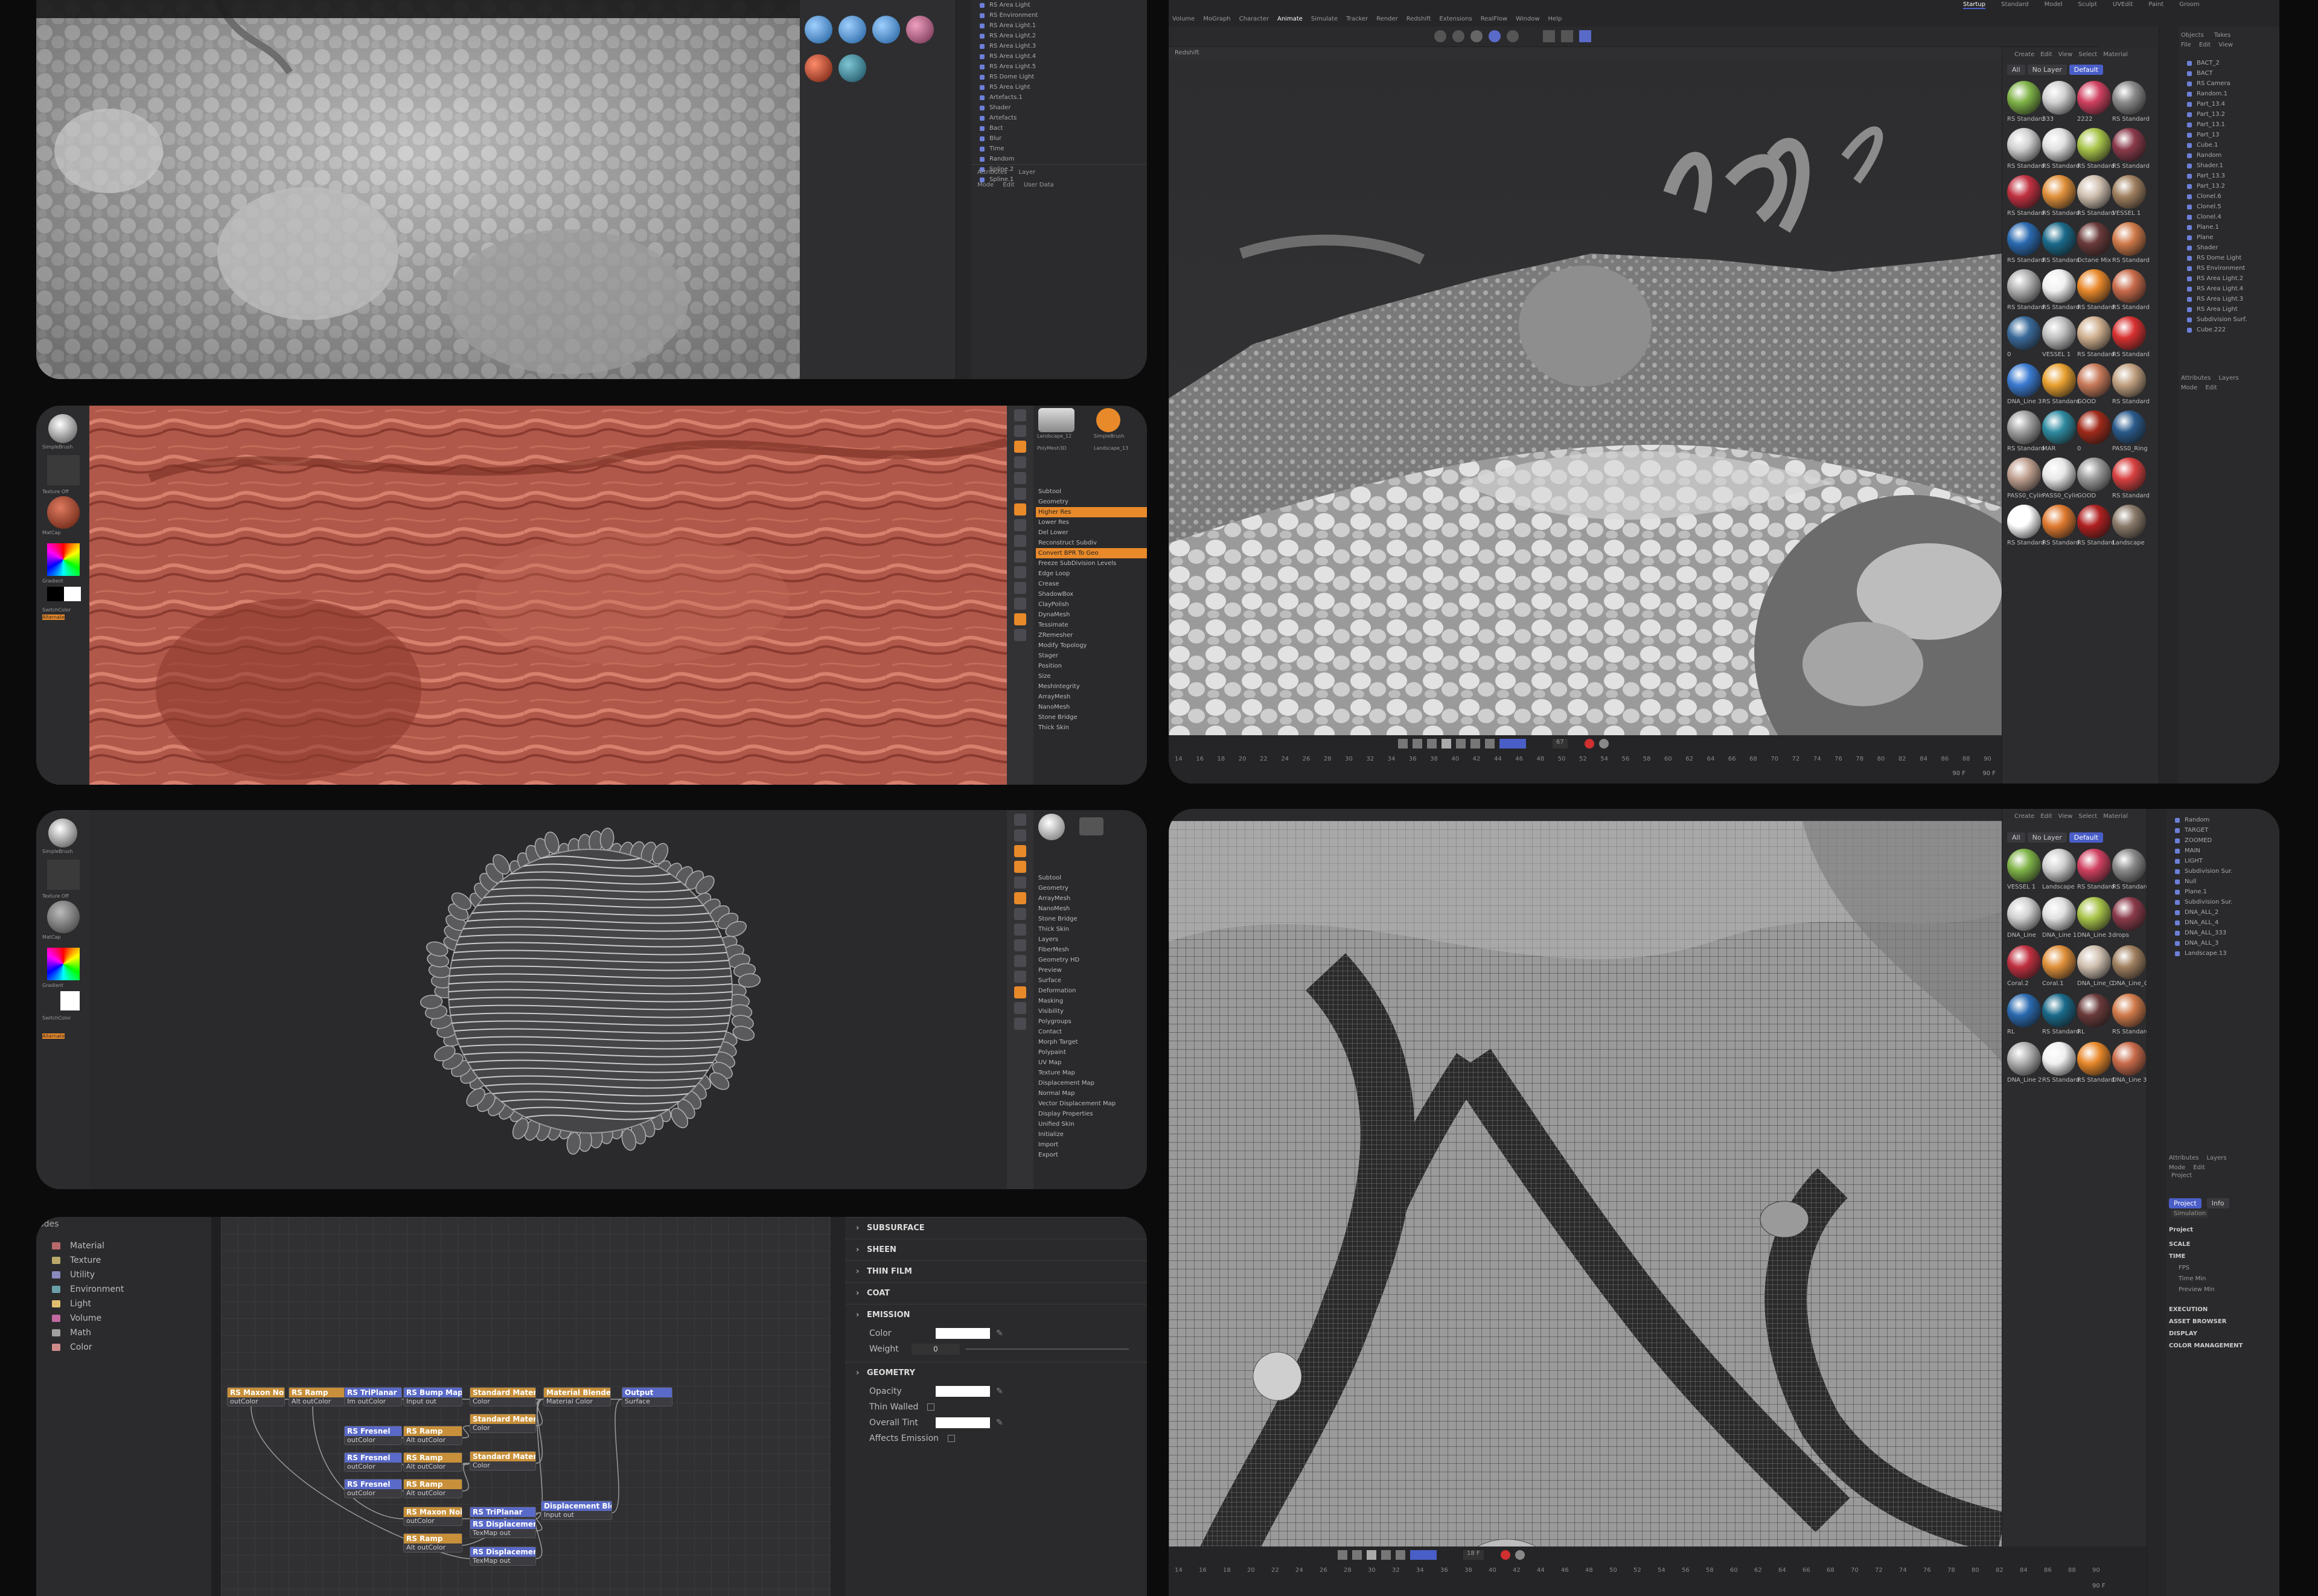 The height and width of the screenshot is (1596, 2318). Describe the element at coordinates (1091, 625) in the screenshot. I see `subtool-menu-item: Tessimate` at that location.